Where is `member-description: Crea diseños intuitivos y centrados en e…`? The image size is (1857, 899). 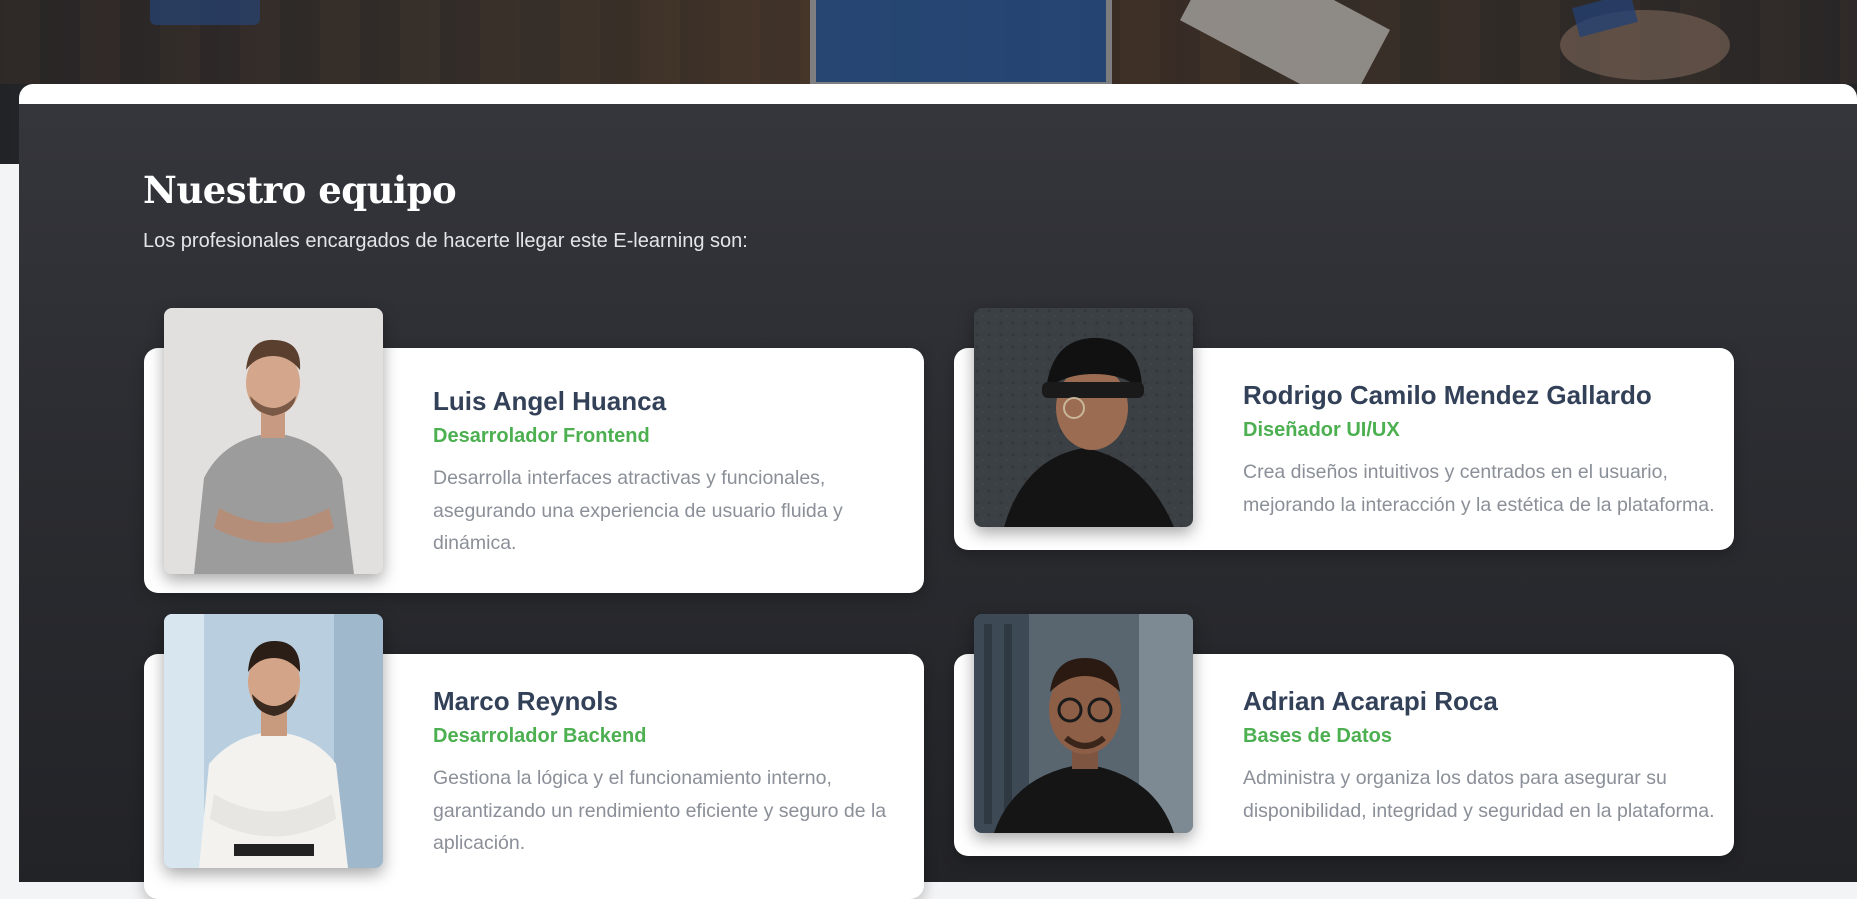
member-description: Crea diseños intuitivos y centrados en e… is located at coordinates (1479, 488).